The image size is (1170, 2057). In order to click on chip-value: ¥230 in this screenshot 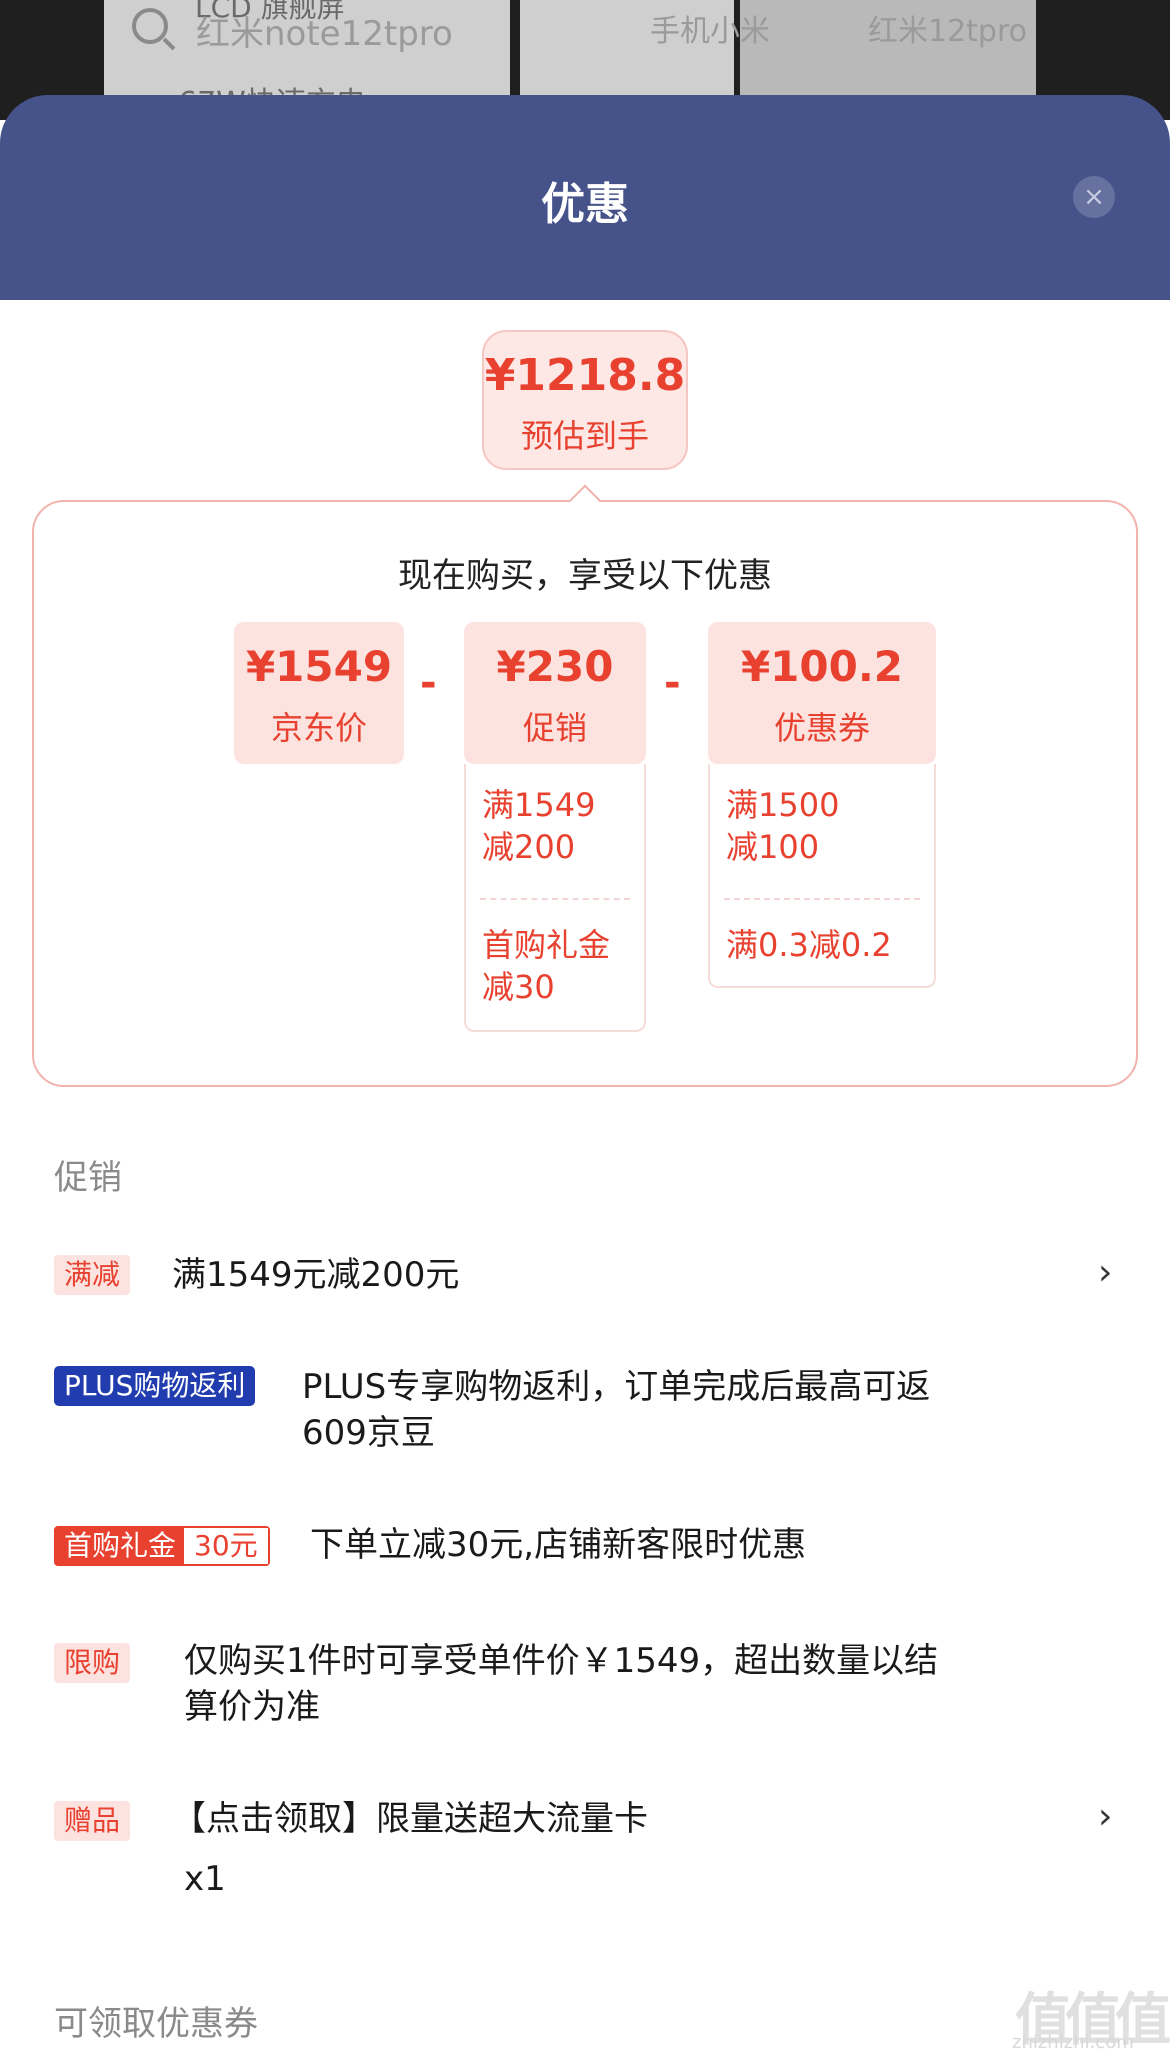, I will do `click(555, 666)`.